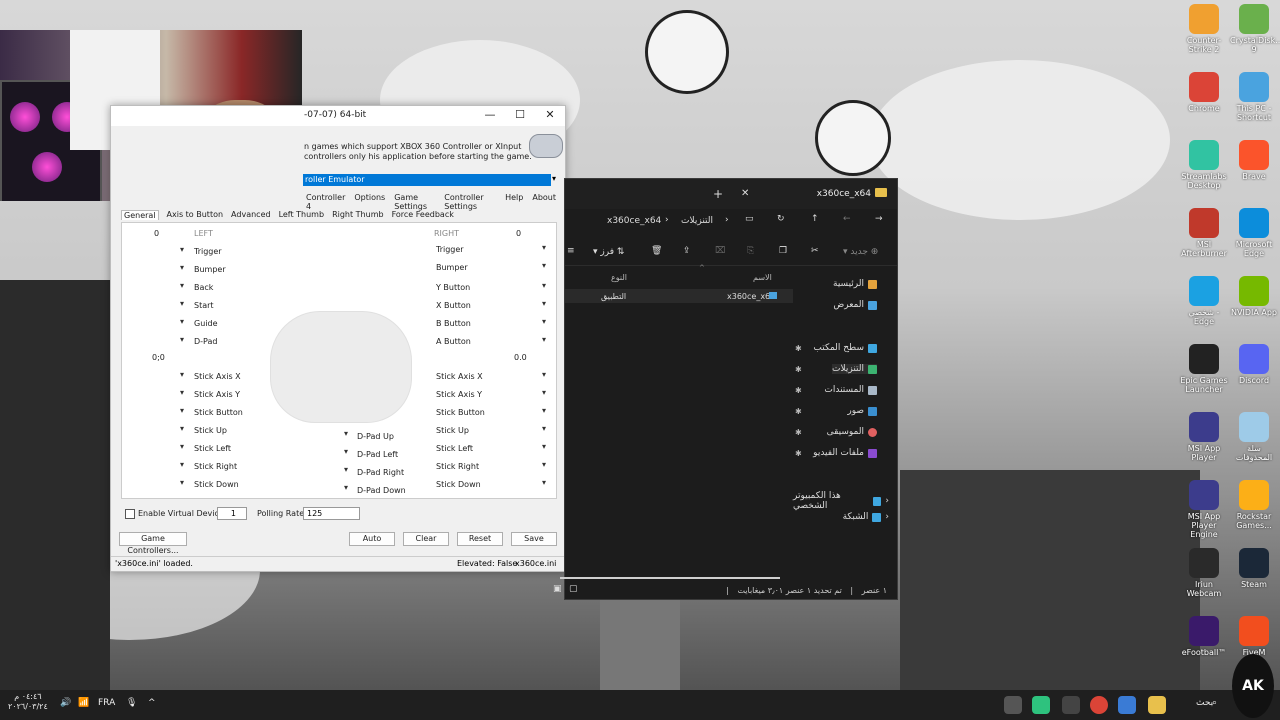 The height and width of the screenshot is (720, 1280). I want to click on left-bumper-dropdown, so click(155, 269).